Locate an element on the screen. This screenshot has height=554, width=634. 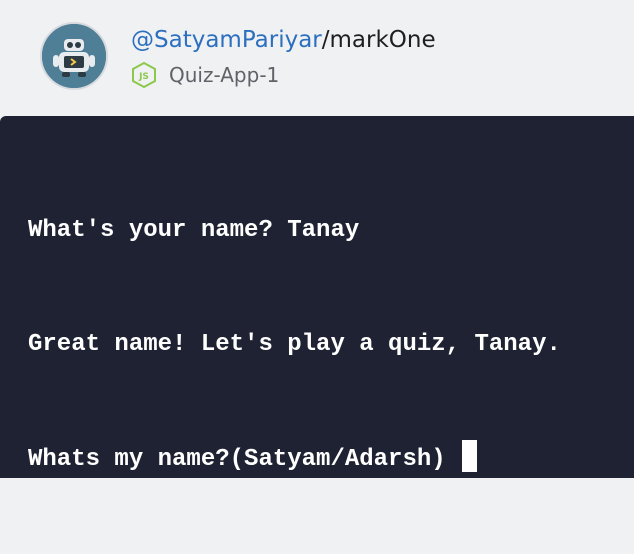
svg-text: JS is located at coordinates (143, 77).